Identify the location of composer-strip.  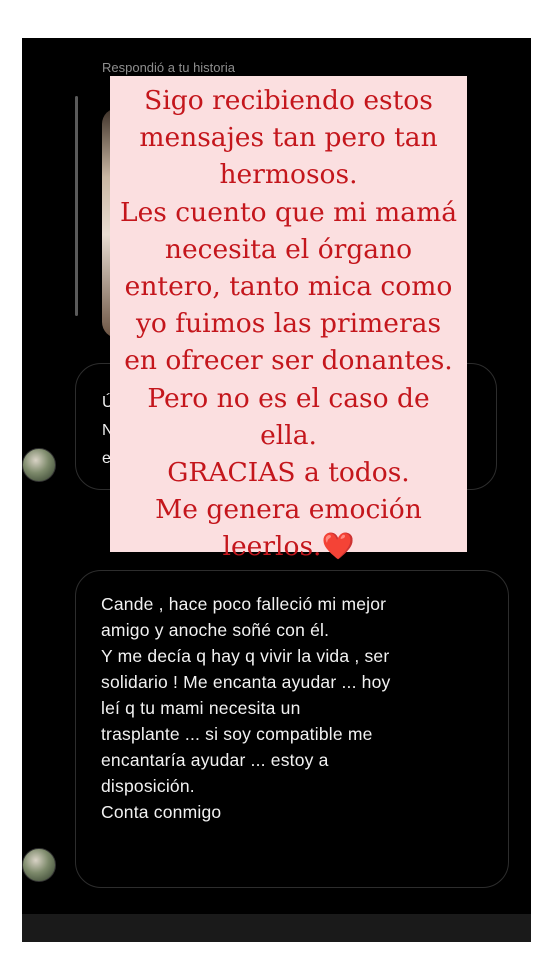
(276, 928).